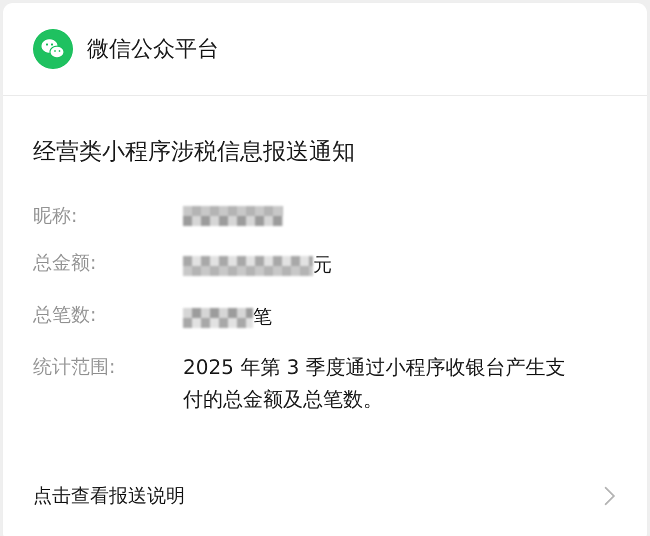 This screenshot has width=650, height=536. What do you see at coordinates (325, 496) in the screenshot?
I see `report-guide-link: 点击查看报送说明` at bounding box center [325, 496].